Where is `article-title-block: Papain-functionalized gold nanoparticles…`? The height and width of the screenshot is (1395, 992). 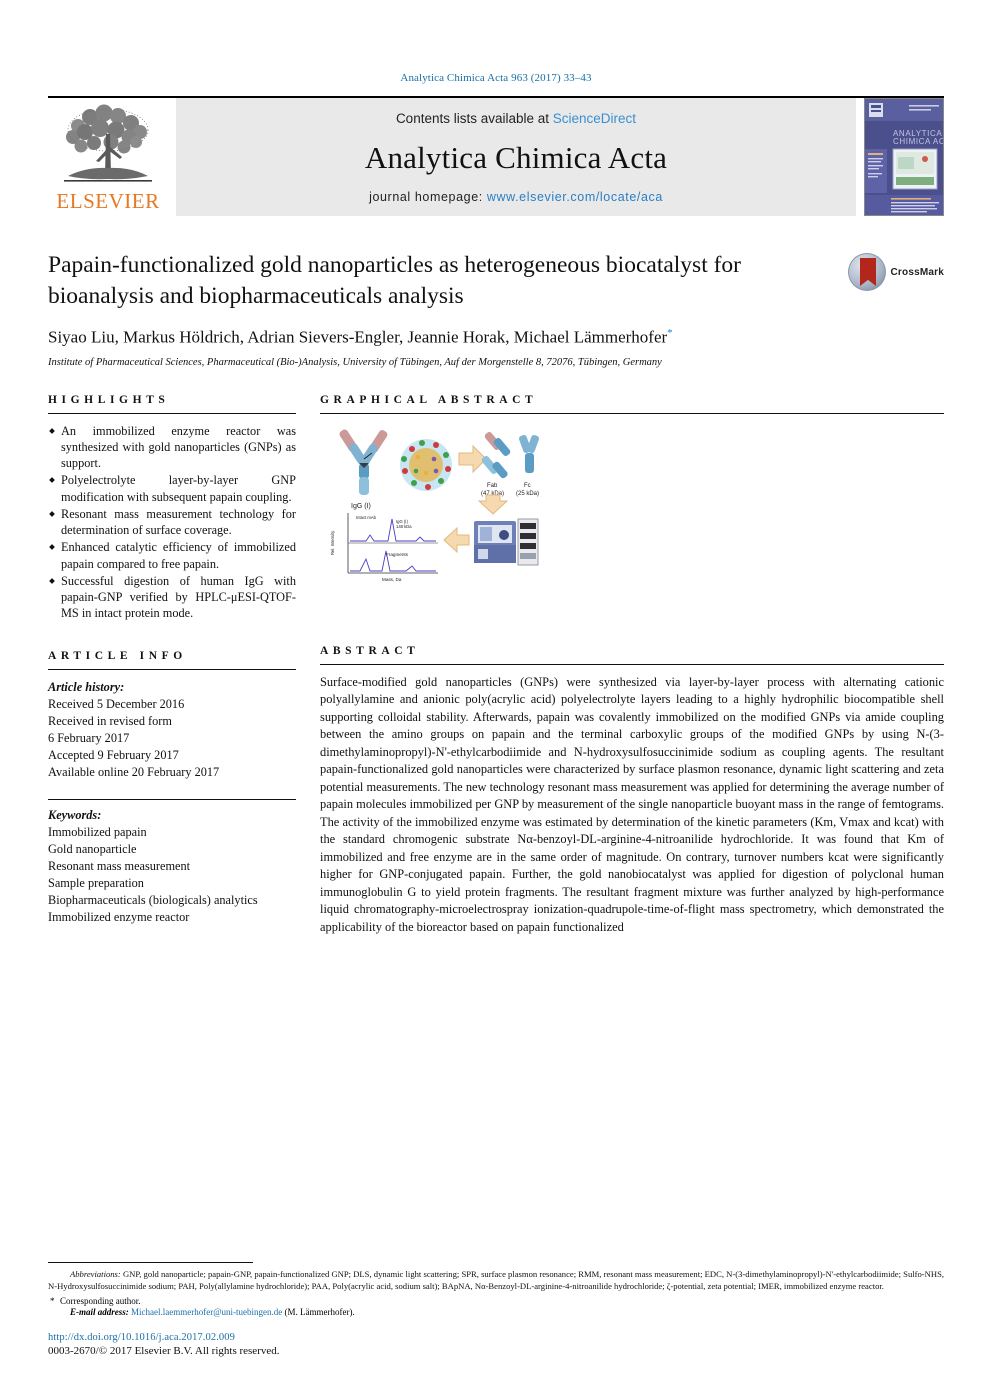 article-title-block: Papain-functionalized gold nanoparticles… is located at coordinates (496, 309).